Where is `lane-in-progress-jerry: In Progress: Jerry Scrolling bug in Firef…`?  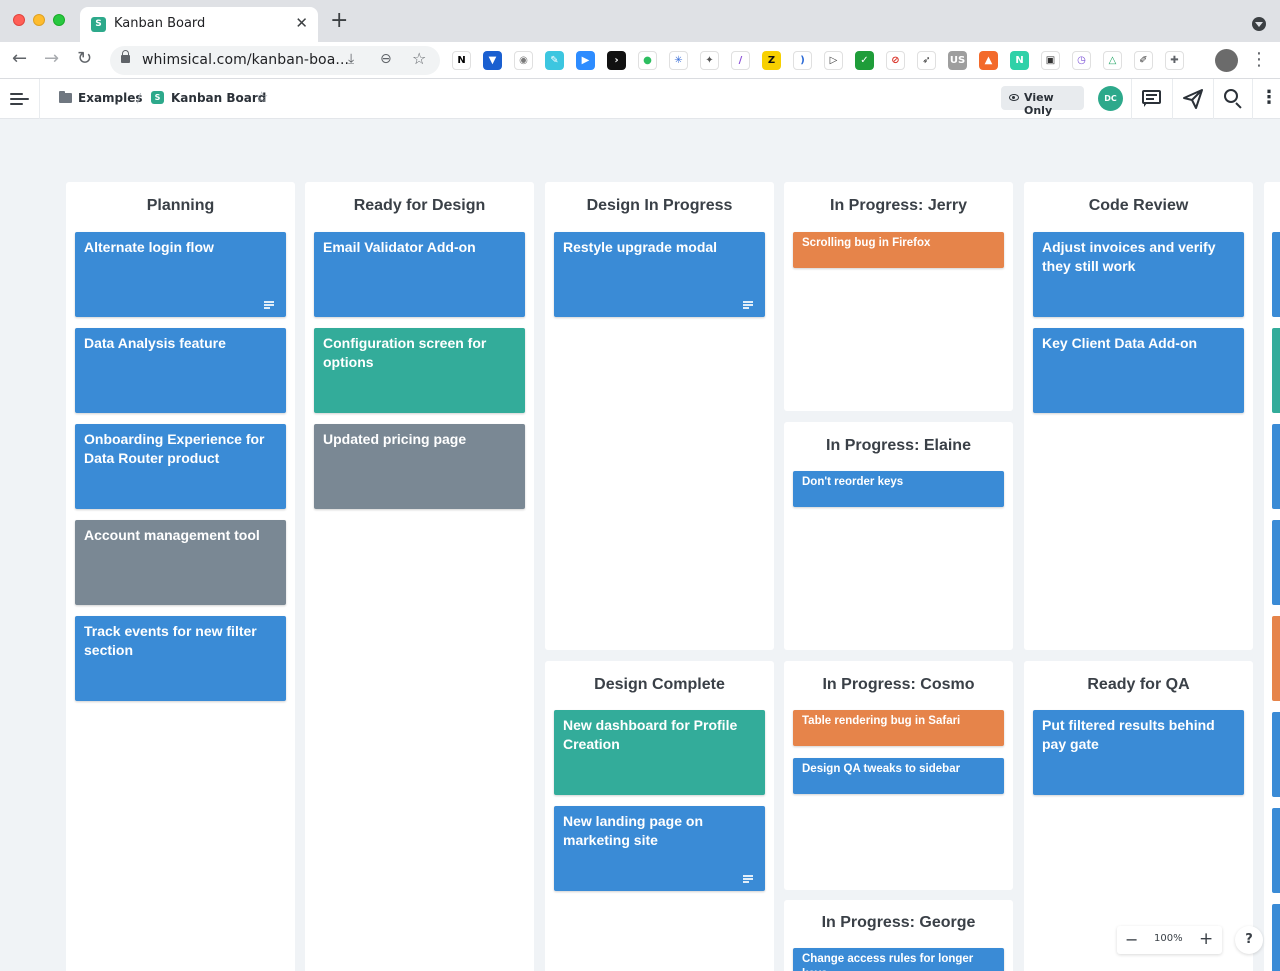 lane-in-progress-jerry: In Progress: Jerry Scrolling bug in Firef… is located at coordinates (898, 296).